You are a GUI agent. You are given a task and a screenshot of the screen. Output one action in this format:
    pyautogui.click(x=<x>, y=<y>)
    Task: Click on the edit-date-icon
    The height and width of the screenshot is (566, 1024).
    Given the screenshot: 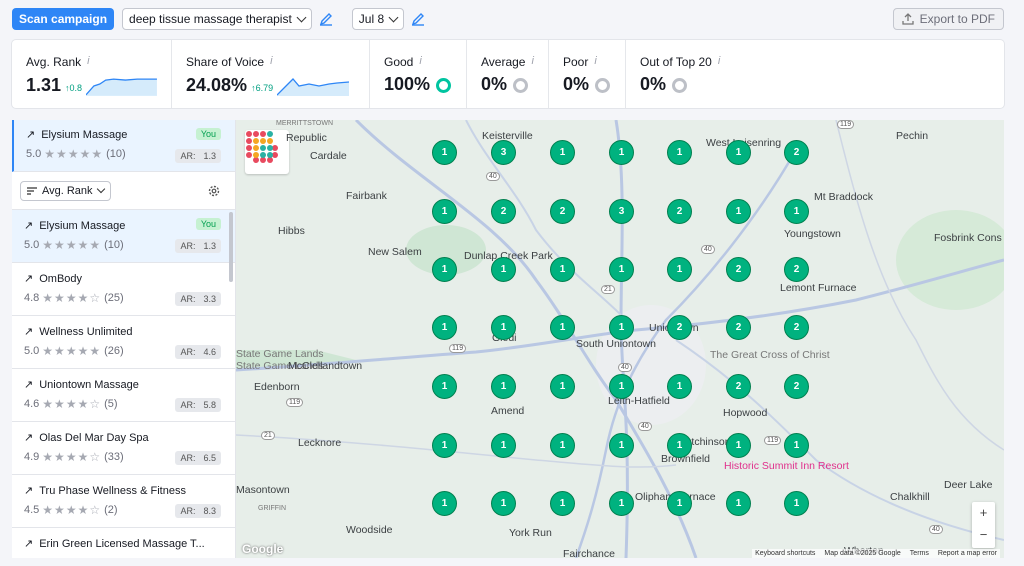 What is the action you would take?
    pyautogui.click(x=418, y=19)
    